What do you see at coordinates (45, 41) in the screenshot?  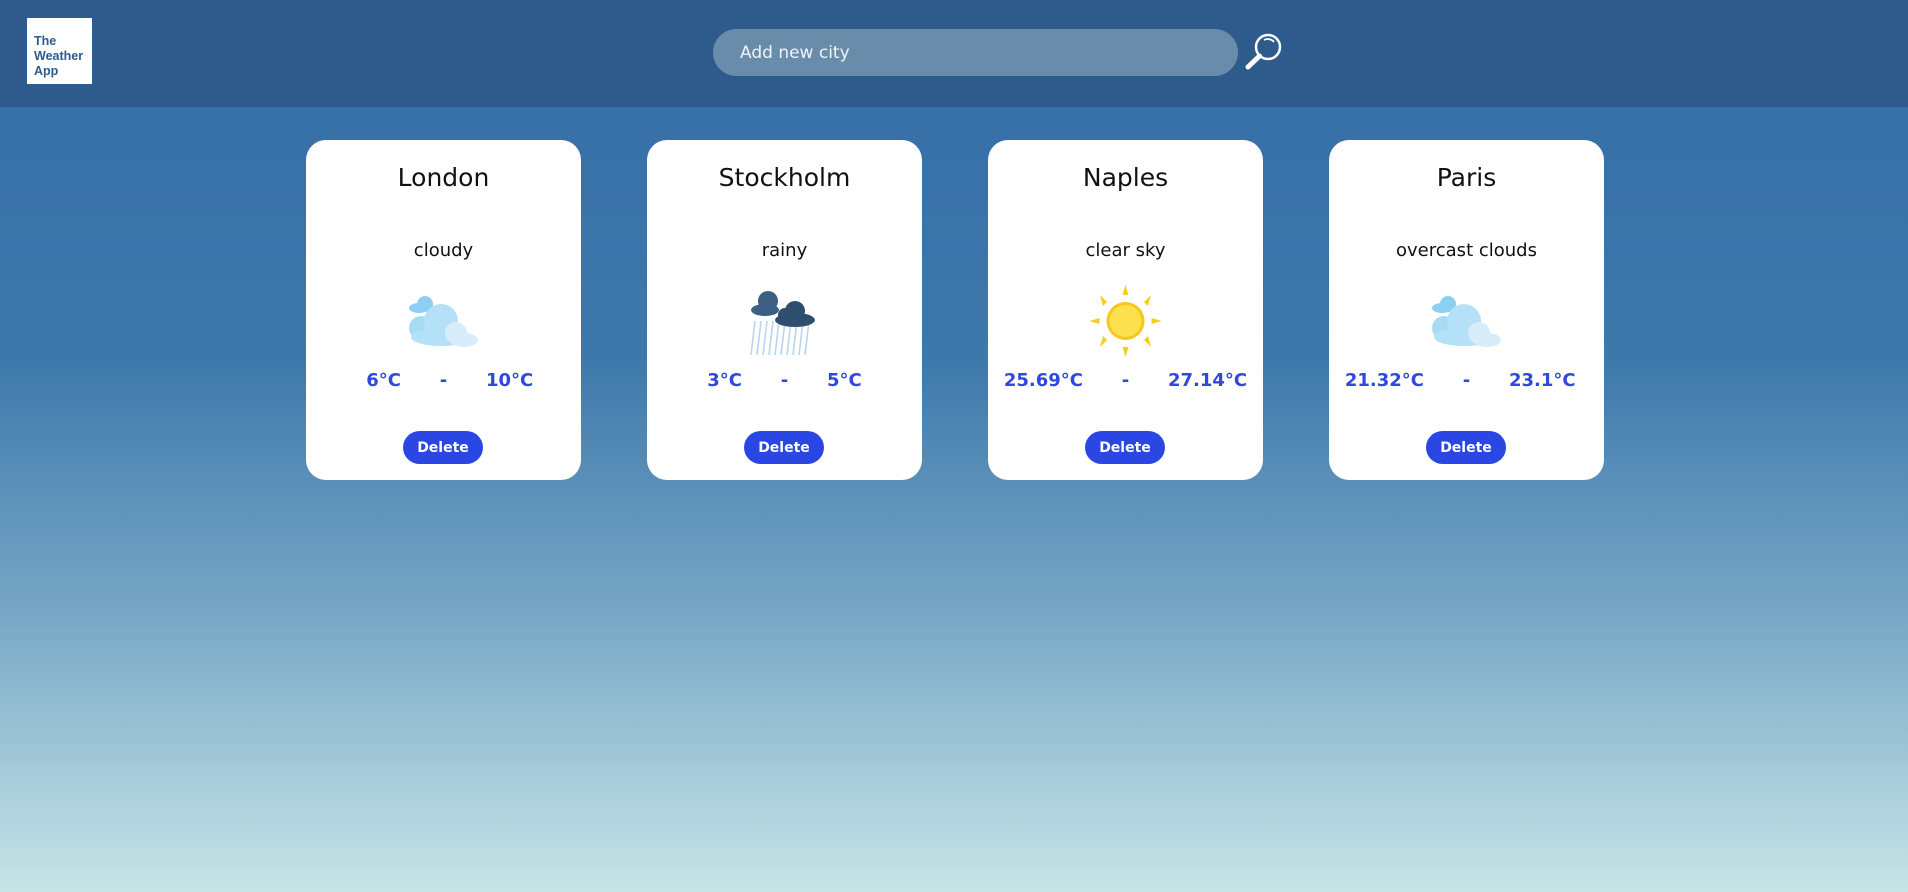 I see `logo-line: The` at bounding box center [45, 41].